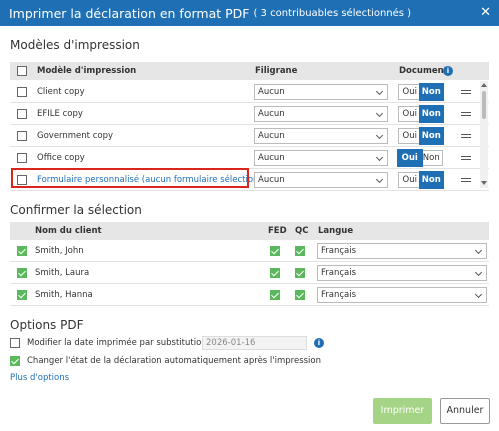 The image size is (499, 431). What do you see at coordinates (130, 178) in the screenshot?
I see `custom-form-highlight` at bounding box center [130, 178].